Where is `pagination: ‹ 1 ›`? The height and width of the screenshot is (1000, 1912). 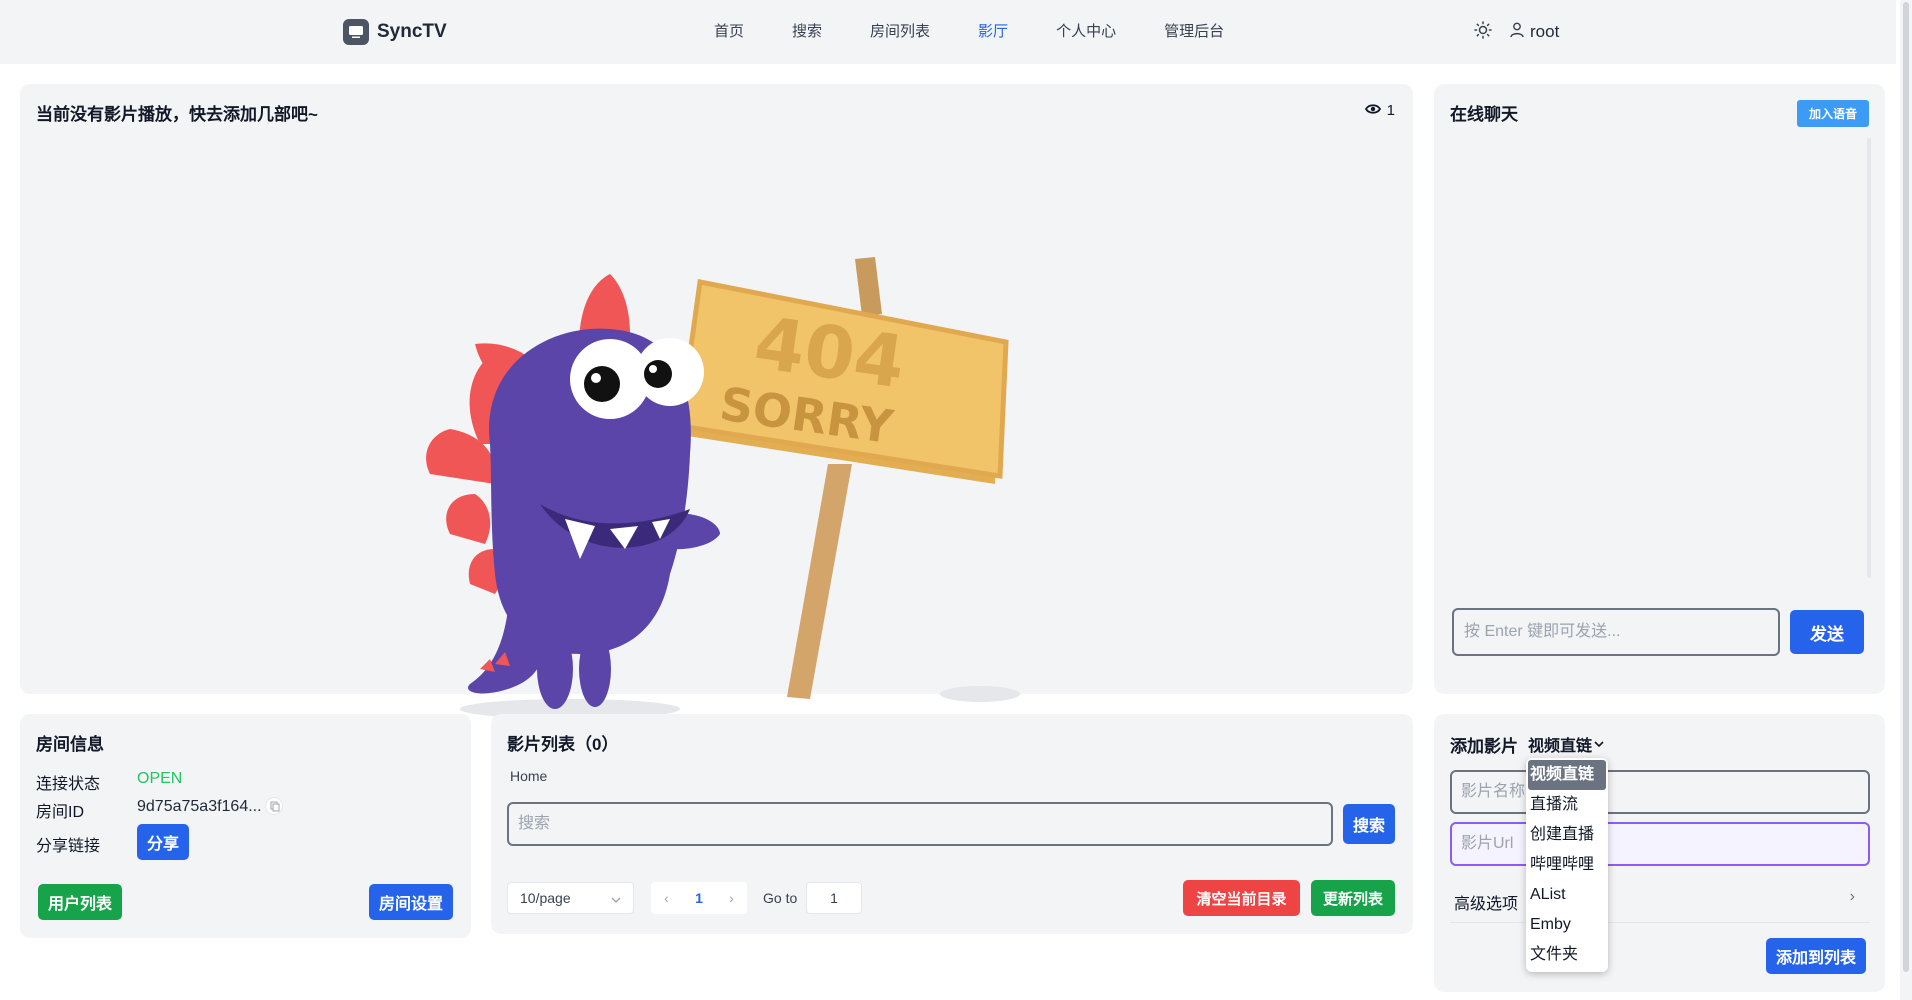
pagination: ‹ 1 › is located at coordinates (699, 898).